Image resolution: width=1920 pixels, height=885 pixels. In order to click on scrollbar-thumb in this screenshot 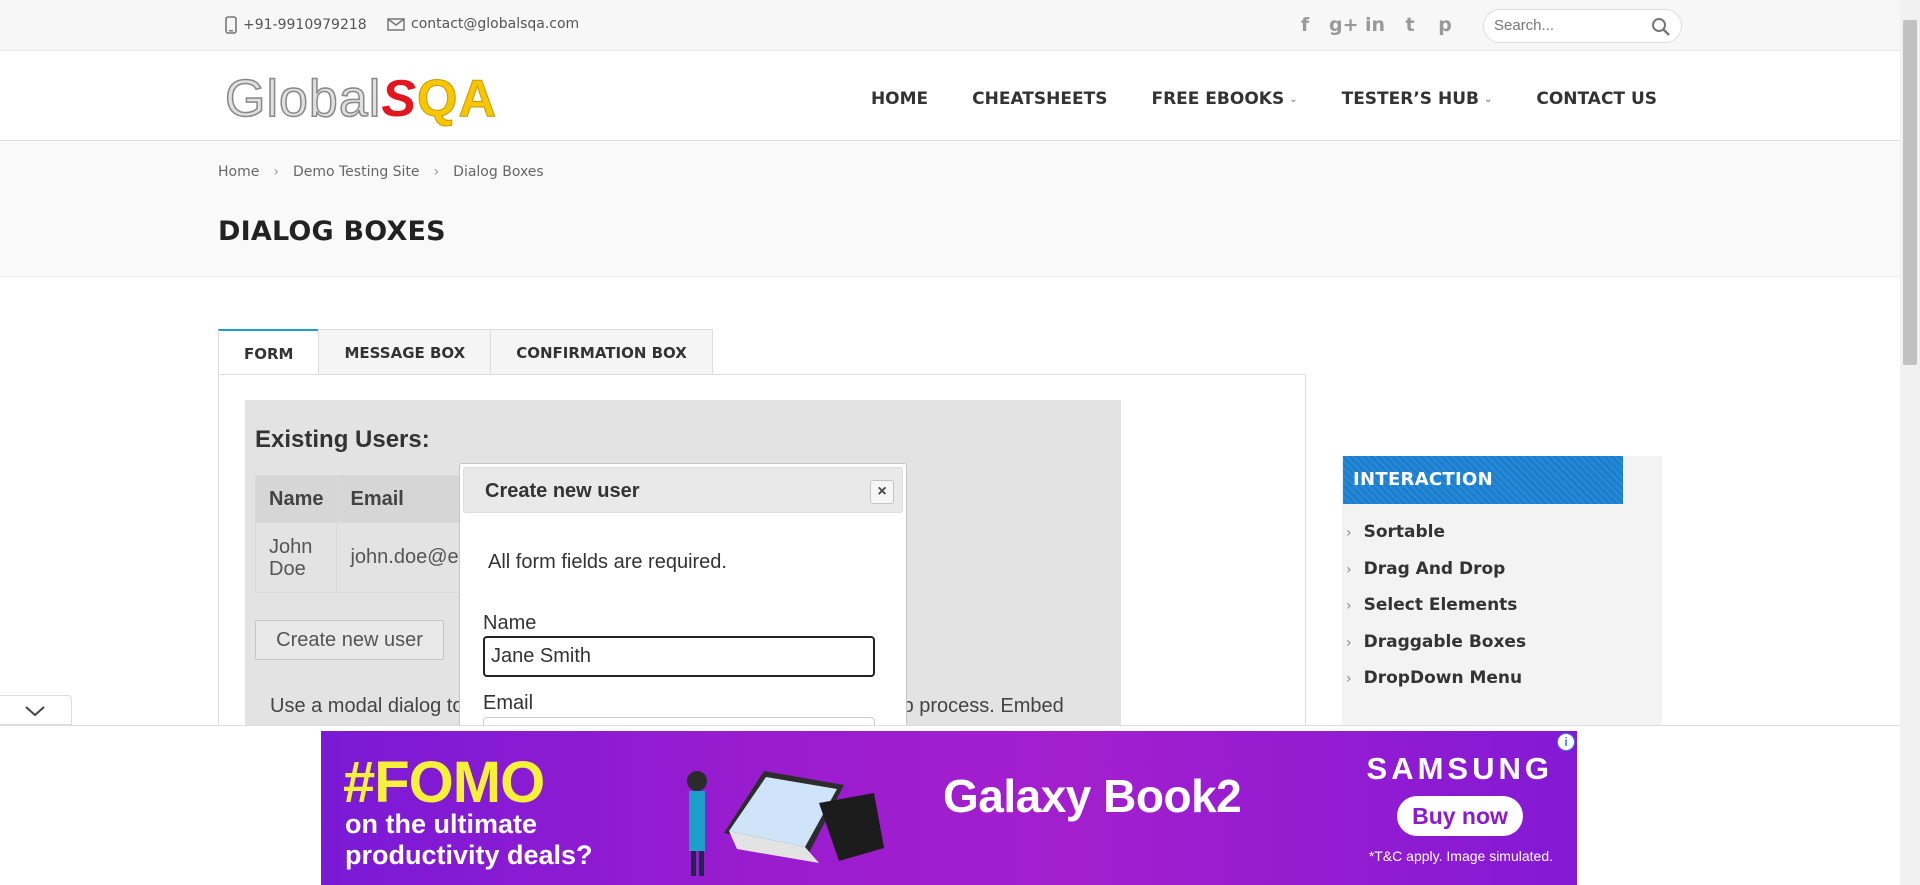, I will do `click(1910, 192)`.